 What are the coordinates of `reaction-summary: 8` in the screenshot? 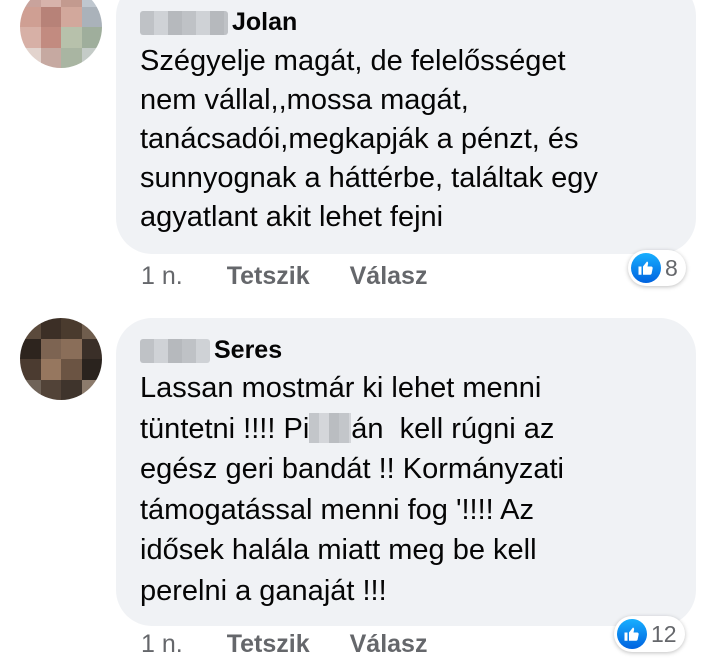 It's located at (657, 268).